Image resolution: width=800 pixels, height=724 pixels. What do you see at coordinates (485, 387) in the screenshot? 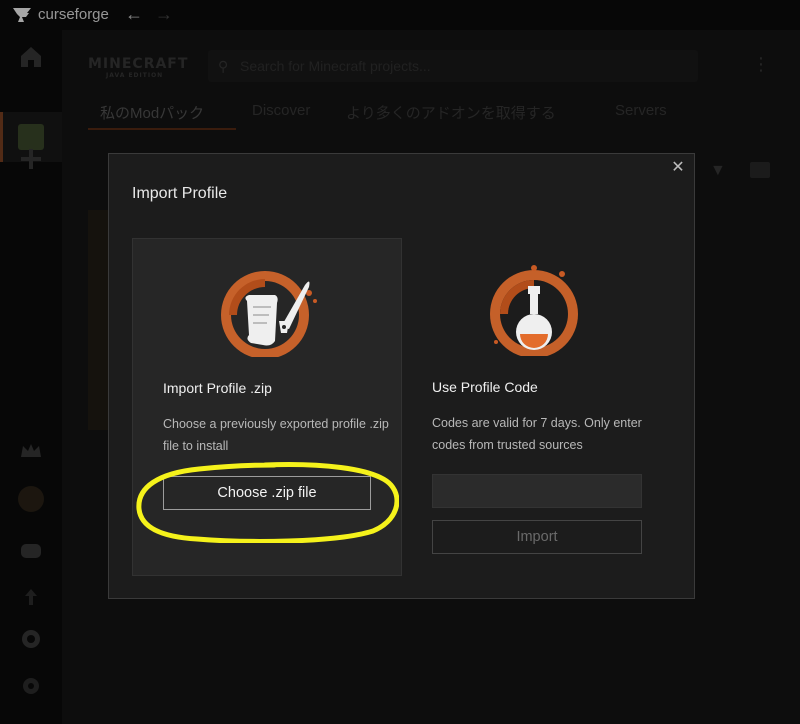
I see `option-title: Use Profile Code` at bounding box center [485, 387].